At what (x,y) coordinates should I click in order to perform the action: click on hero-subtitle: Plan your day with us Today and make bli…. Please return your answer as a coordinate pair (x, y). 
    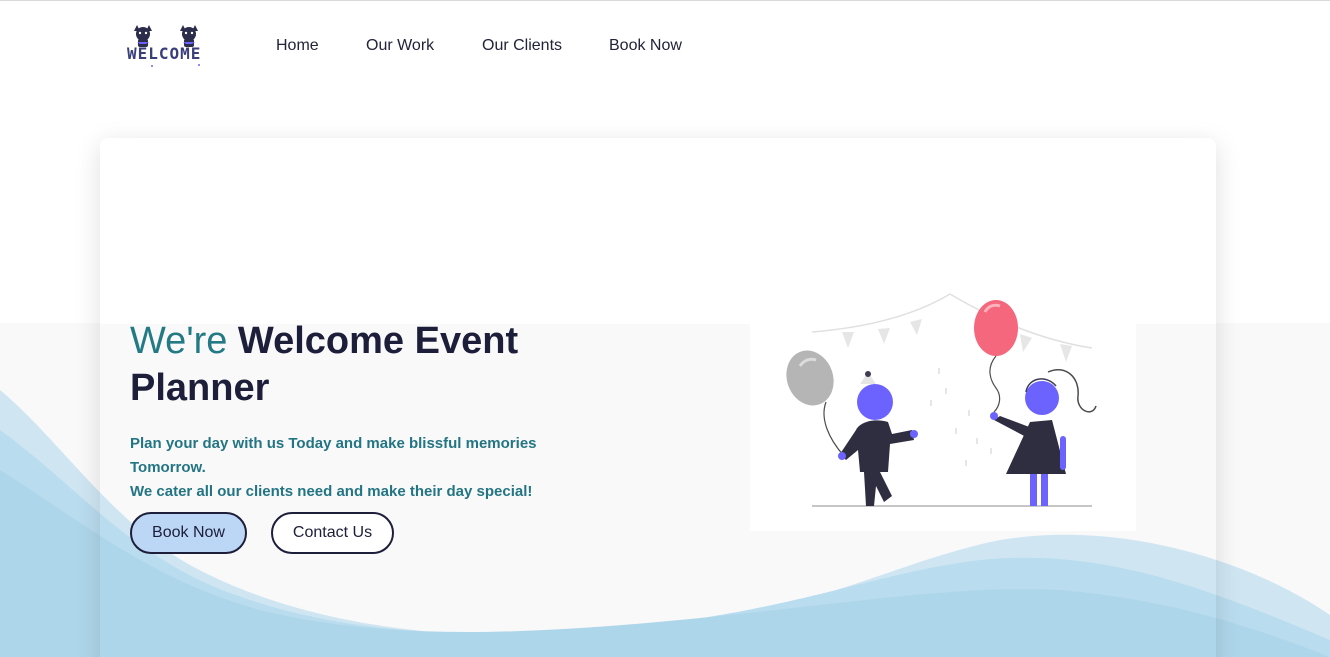
    Looking at the image, I should click on (360, 468).